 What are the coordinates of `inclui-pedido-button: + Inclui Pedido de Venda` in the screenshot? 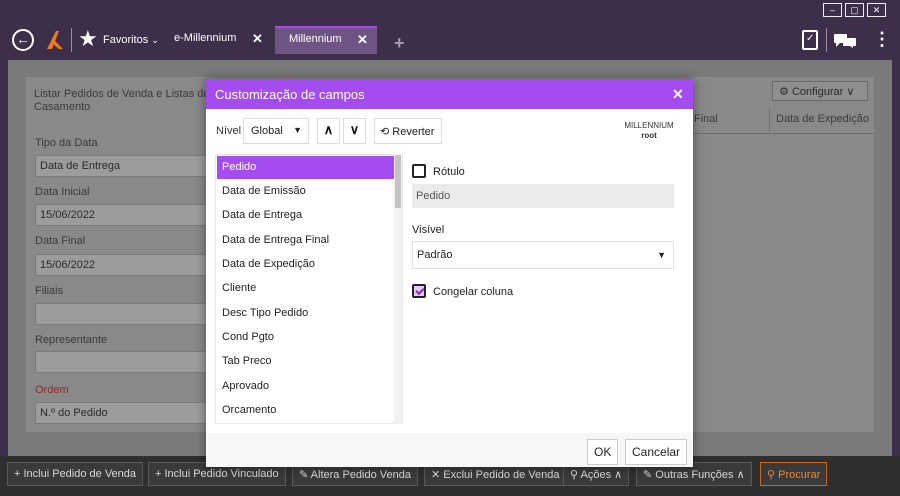 It's located at (75, 474).